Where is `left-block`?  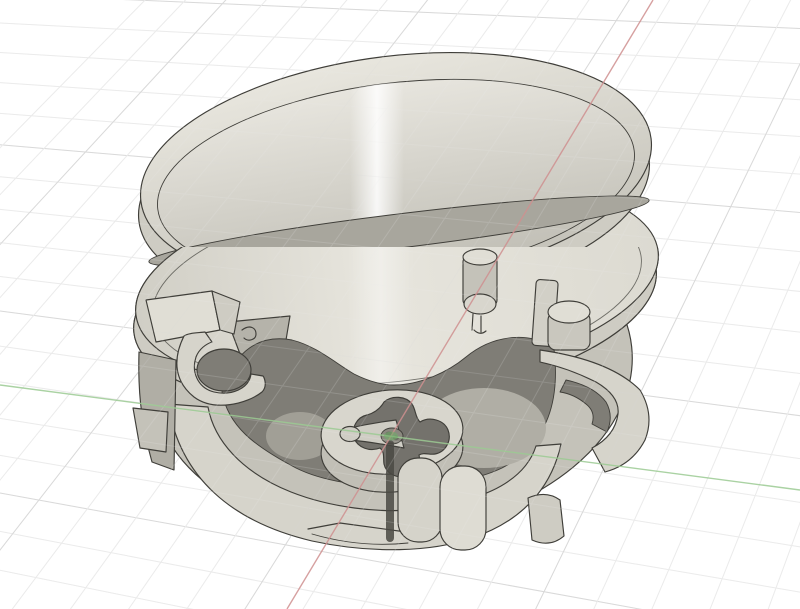
left-block is located at coordinates (150, 430).